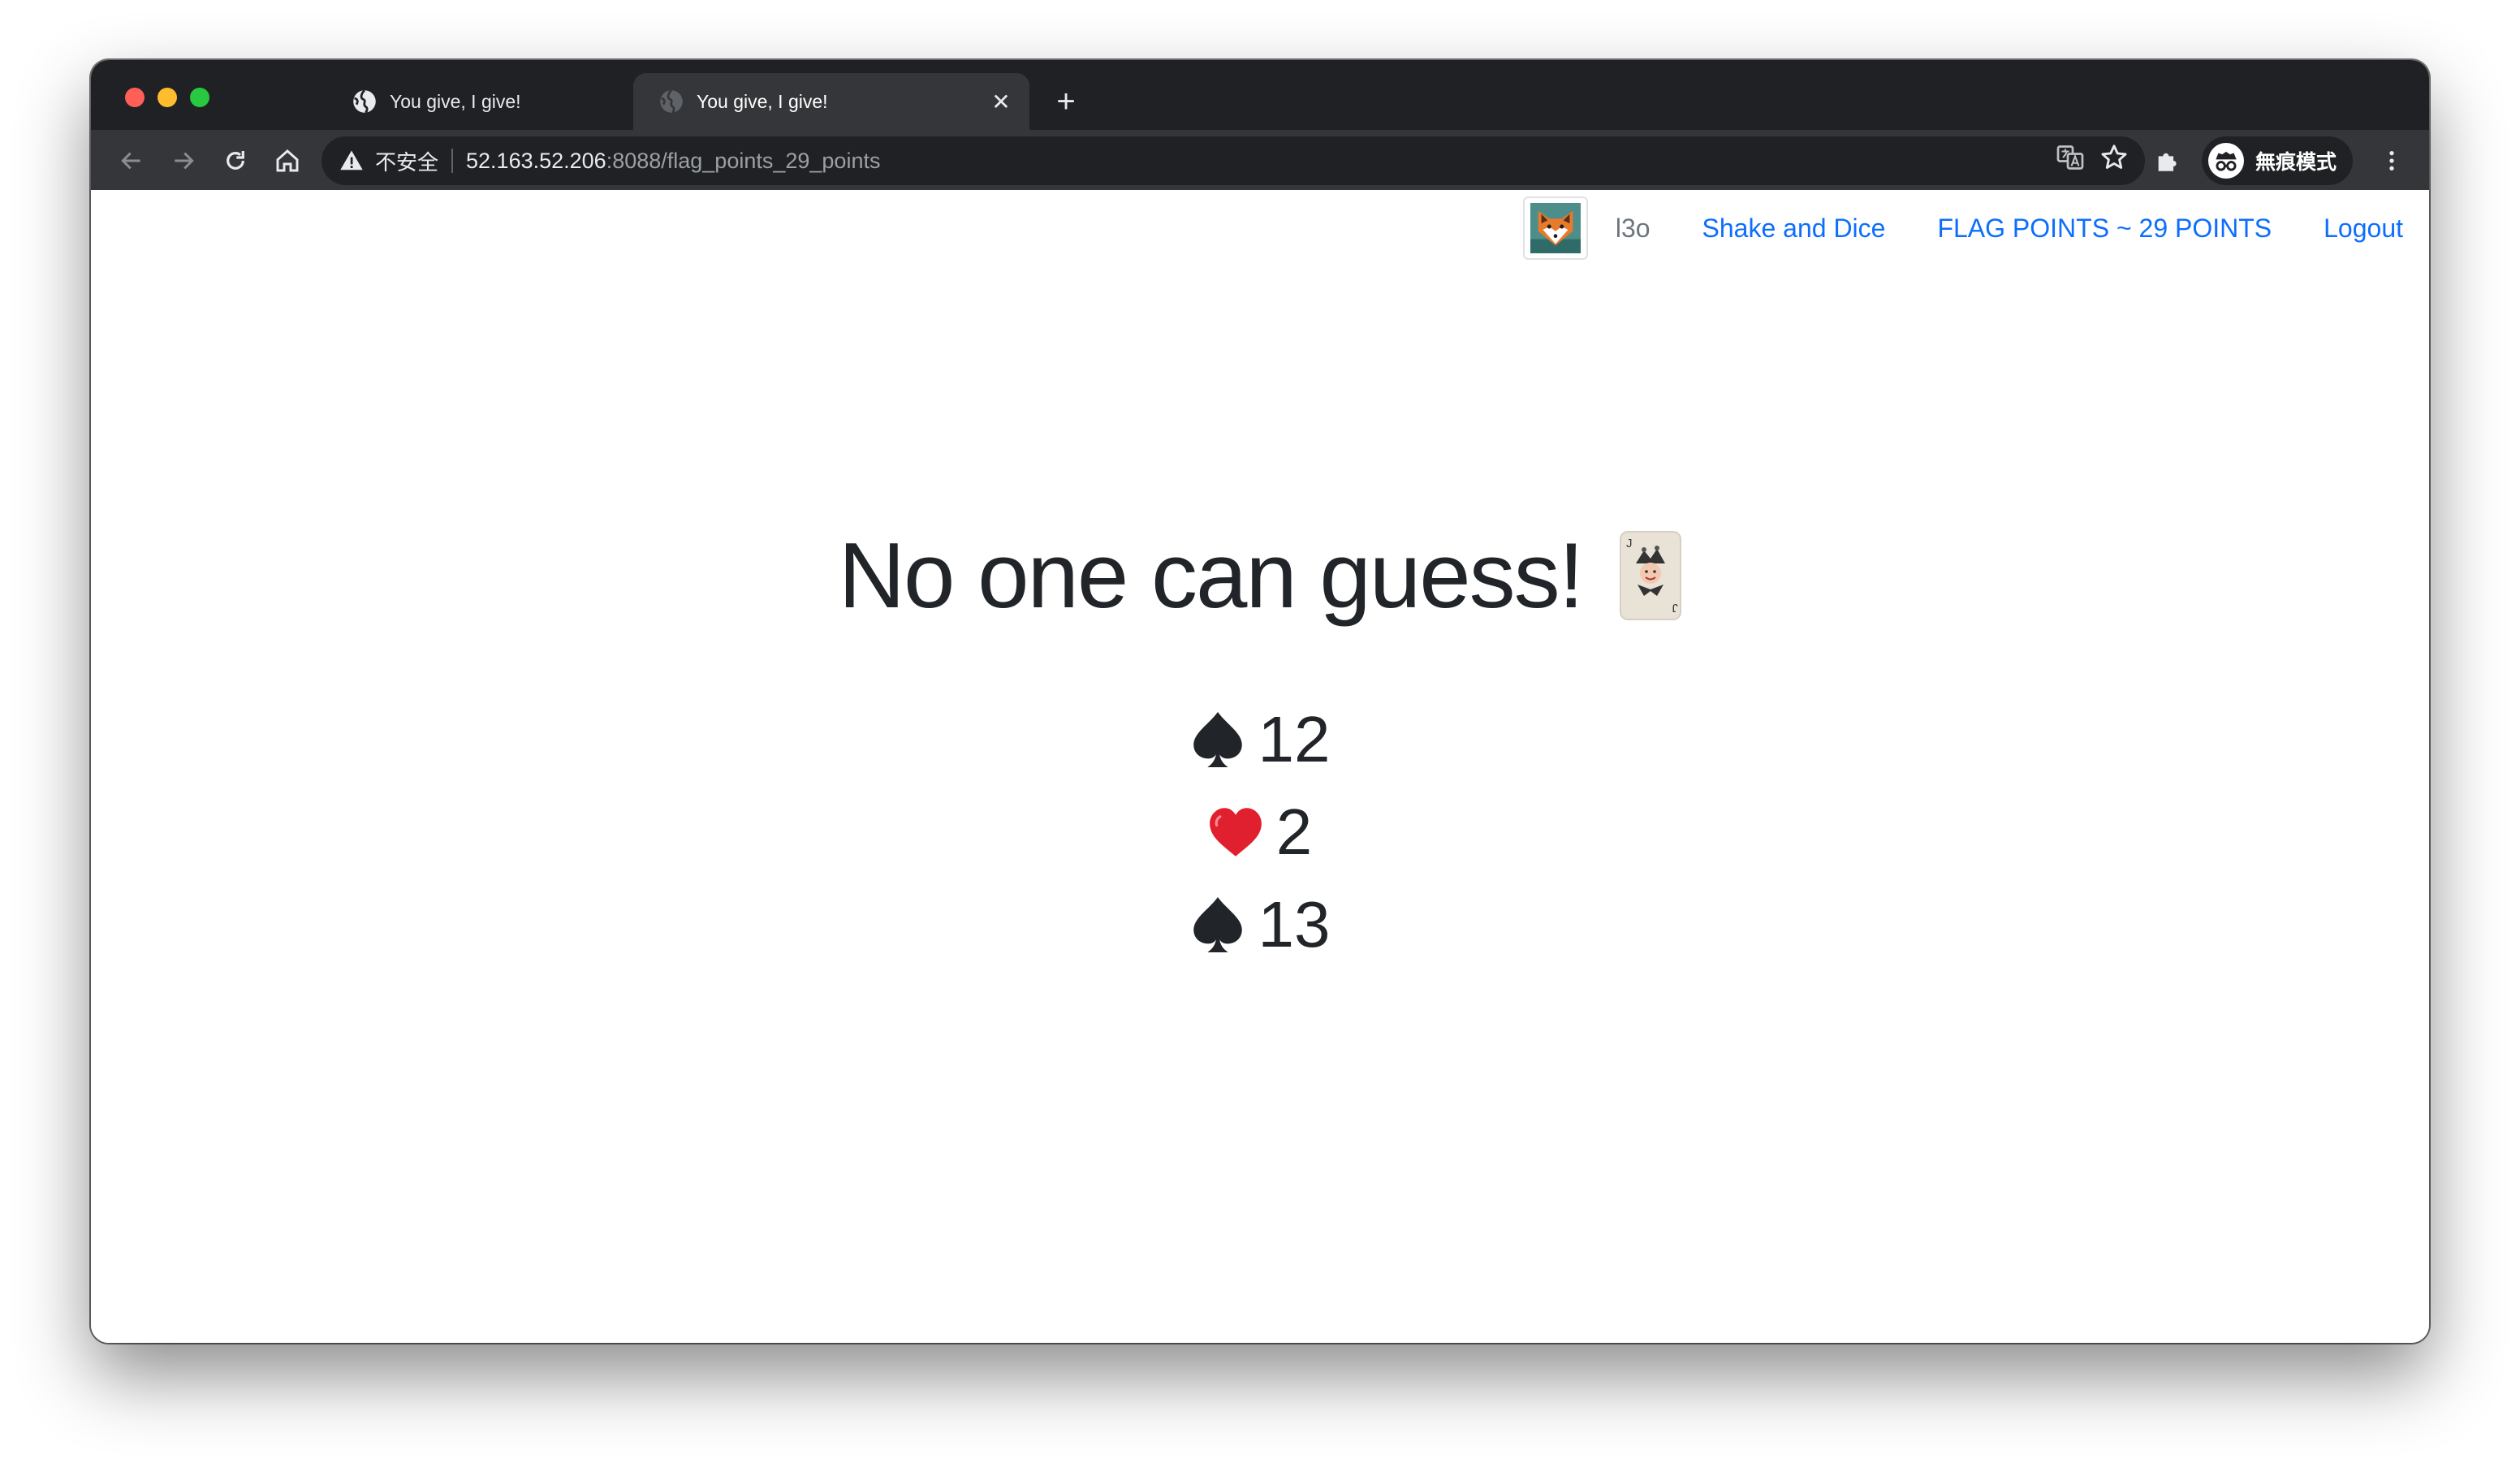 The image size is (2520, 1463). I want to click on card-value: 12, so click(1294, 739).